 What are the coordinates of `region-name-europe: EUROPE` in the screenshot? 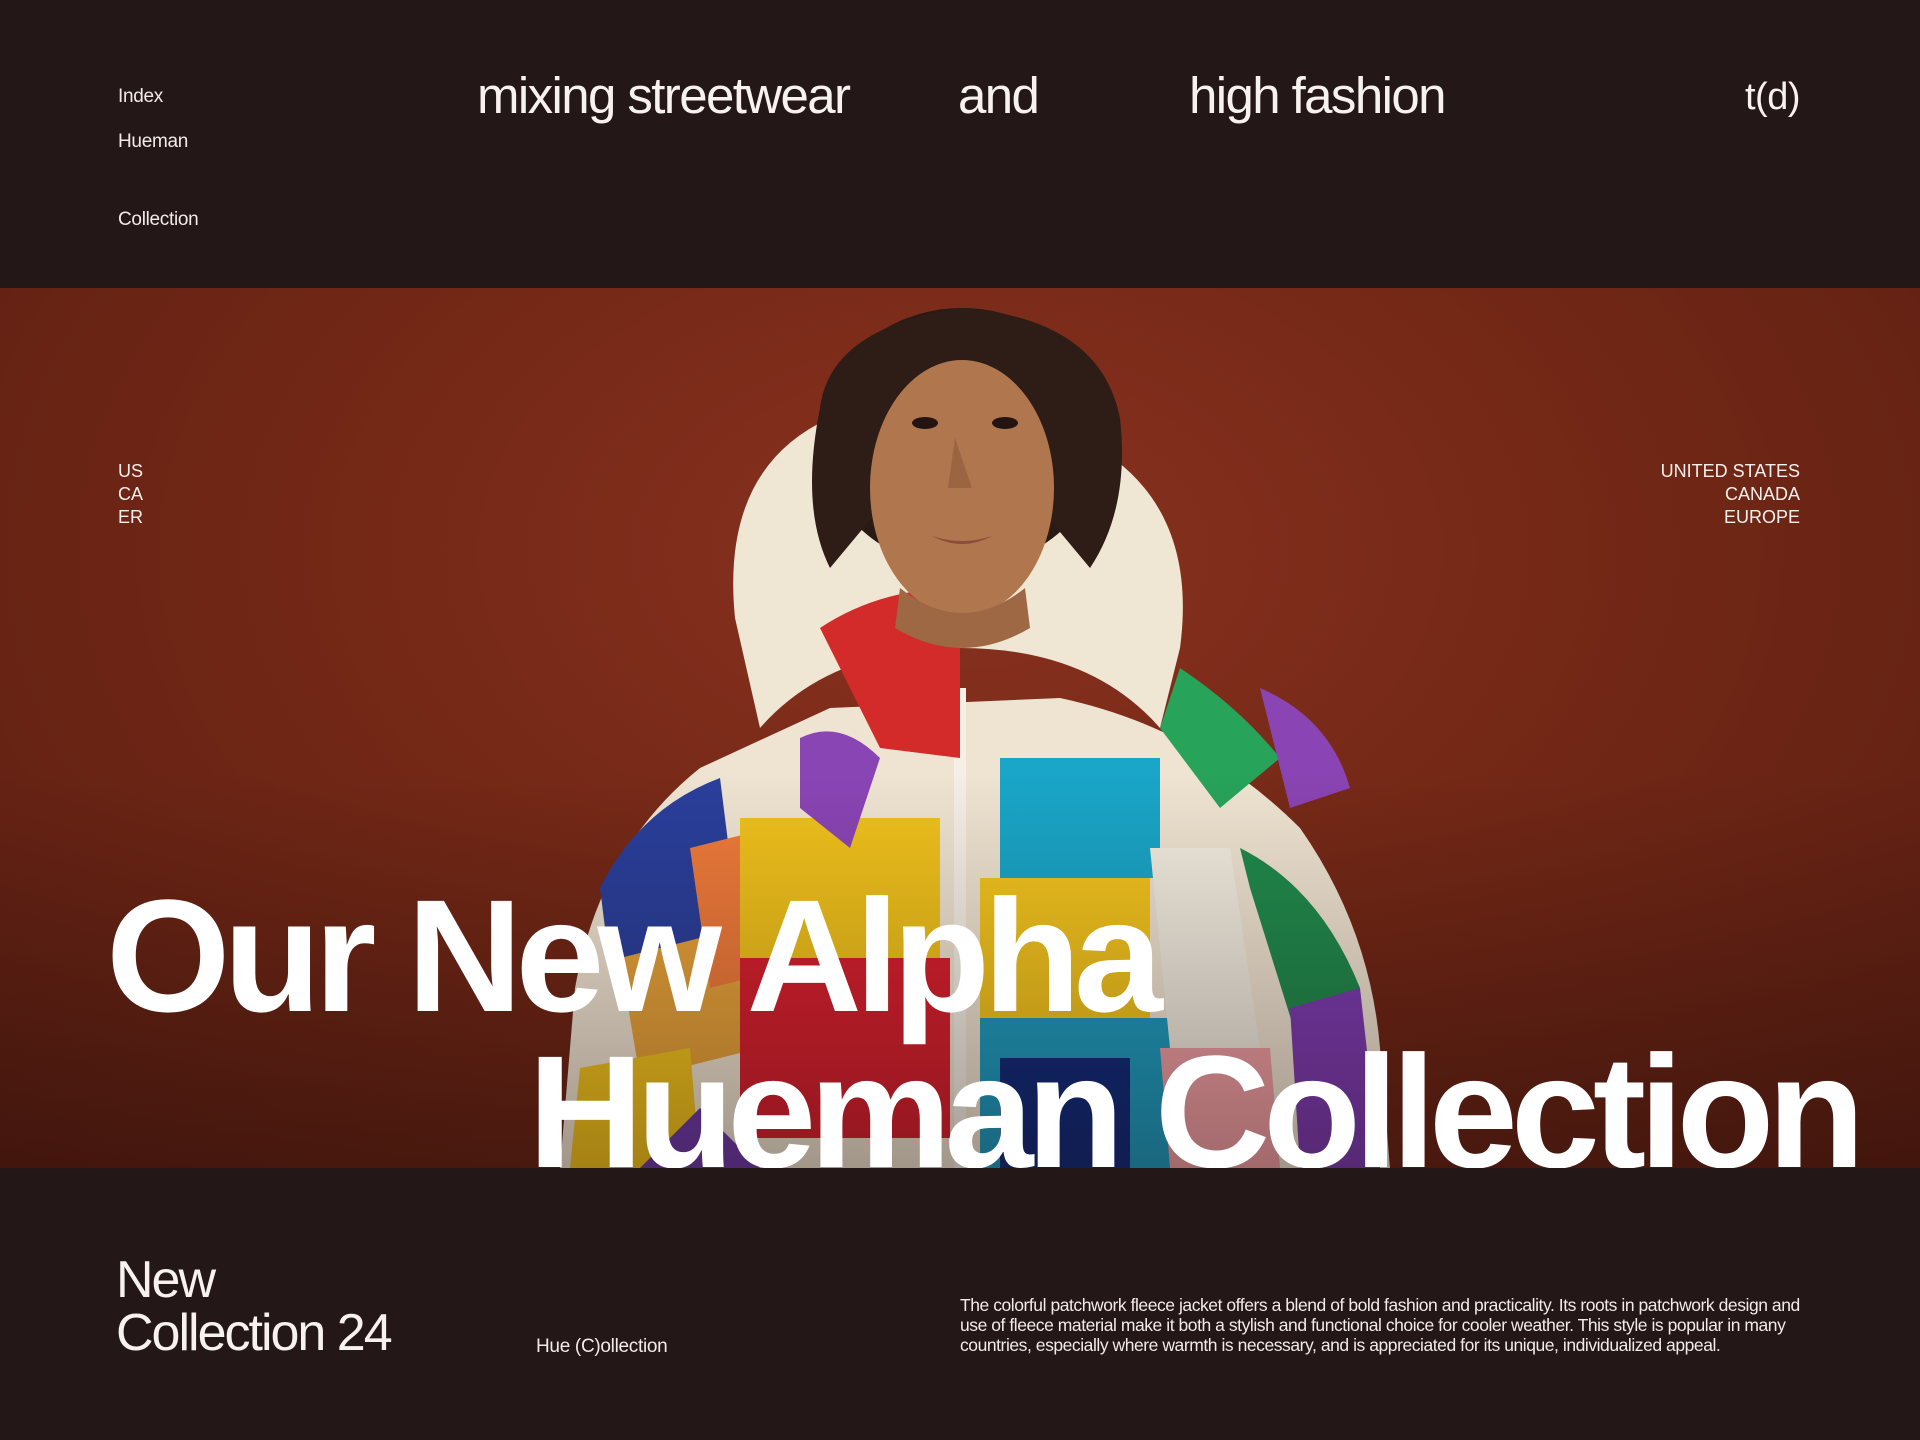 It's located at (1730, 517).